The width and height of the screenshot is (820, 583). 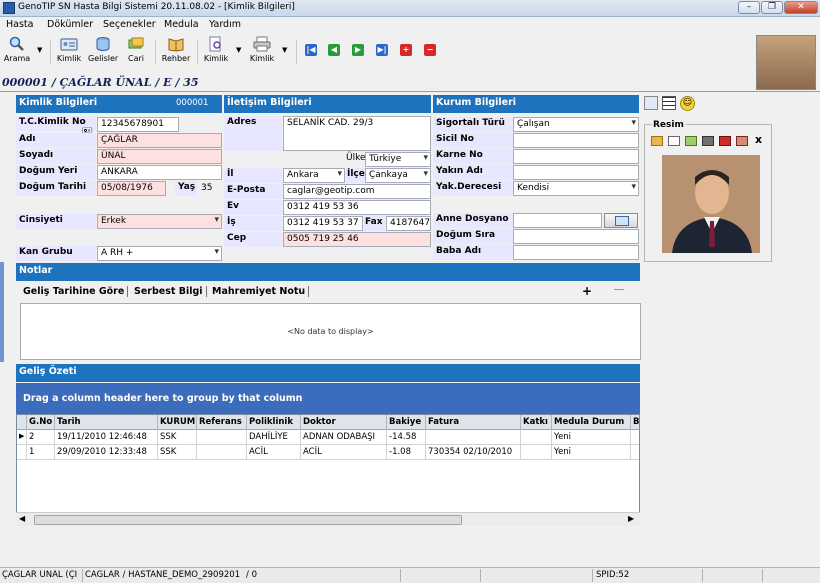 I want to click on scroll-left-icon: ◀, so click(x=22, y=518).